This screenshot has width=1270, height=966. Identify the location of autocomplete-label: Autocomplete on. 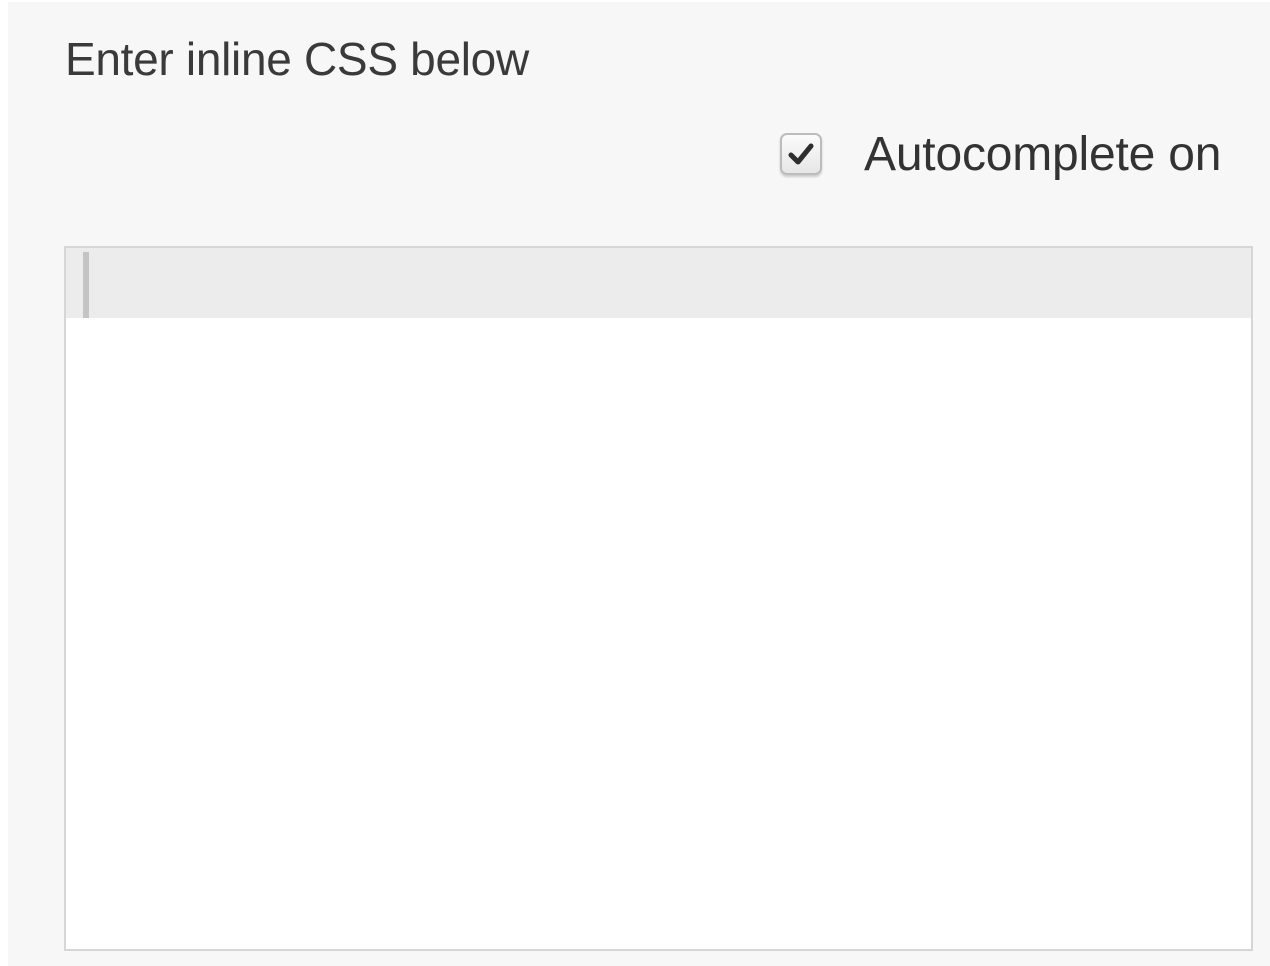
(1043, 154).